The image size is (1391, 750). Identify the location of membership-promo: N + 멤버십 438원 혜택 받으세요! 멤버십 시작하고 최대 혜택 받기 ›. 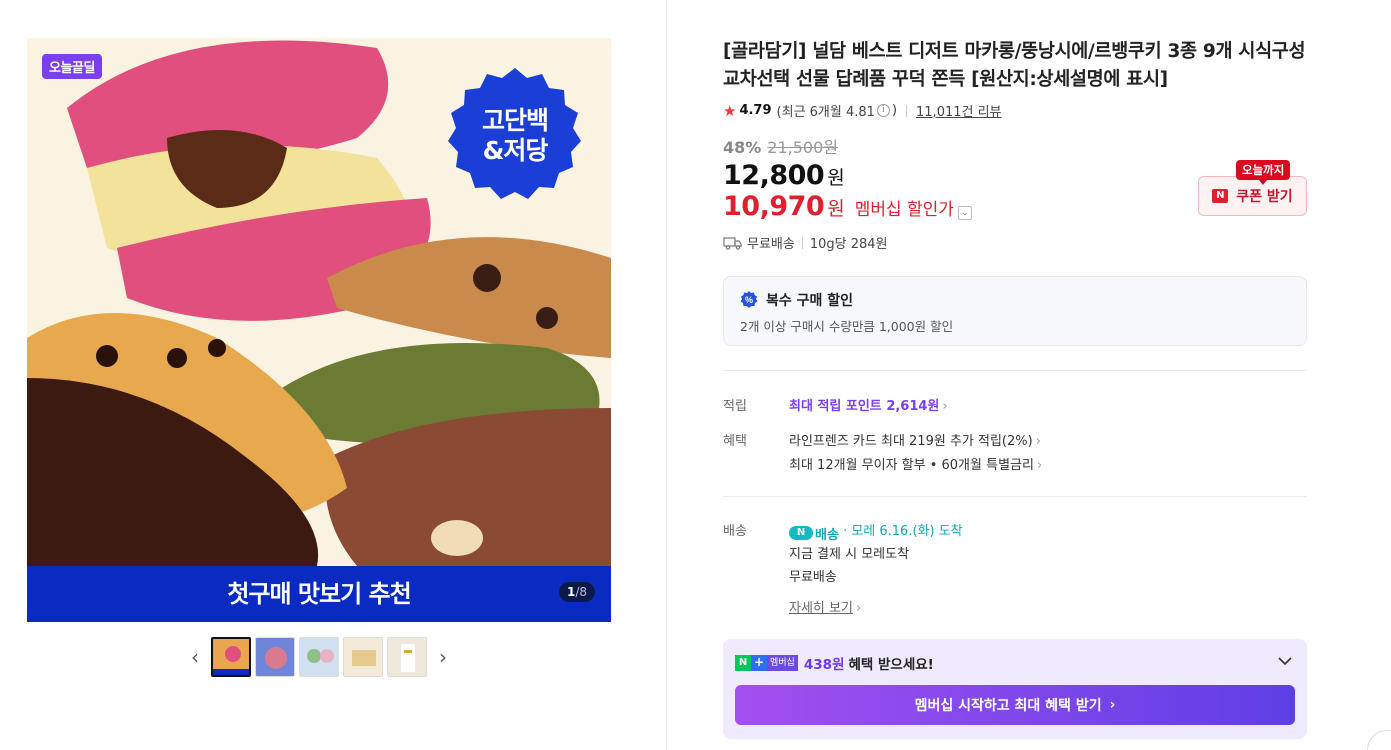
(1015, 689).